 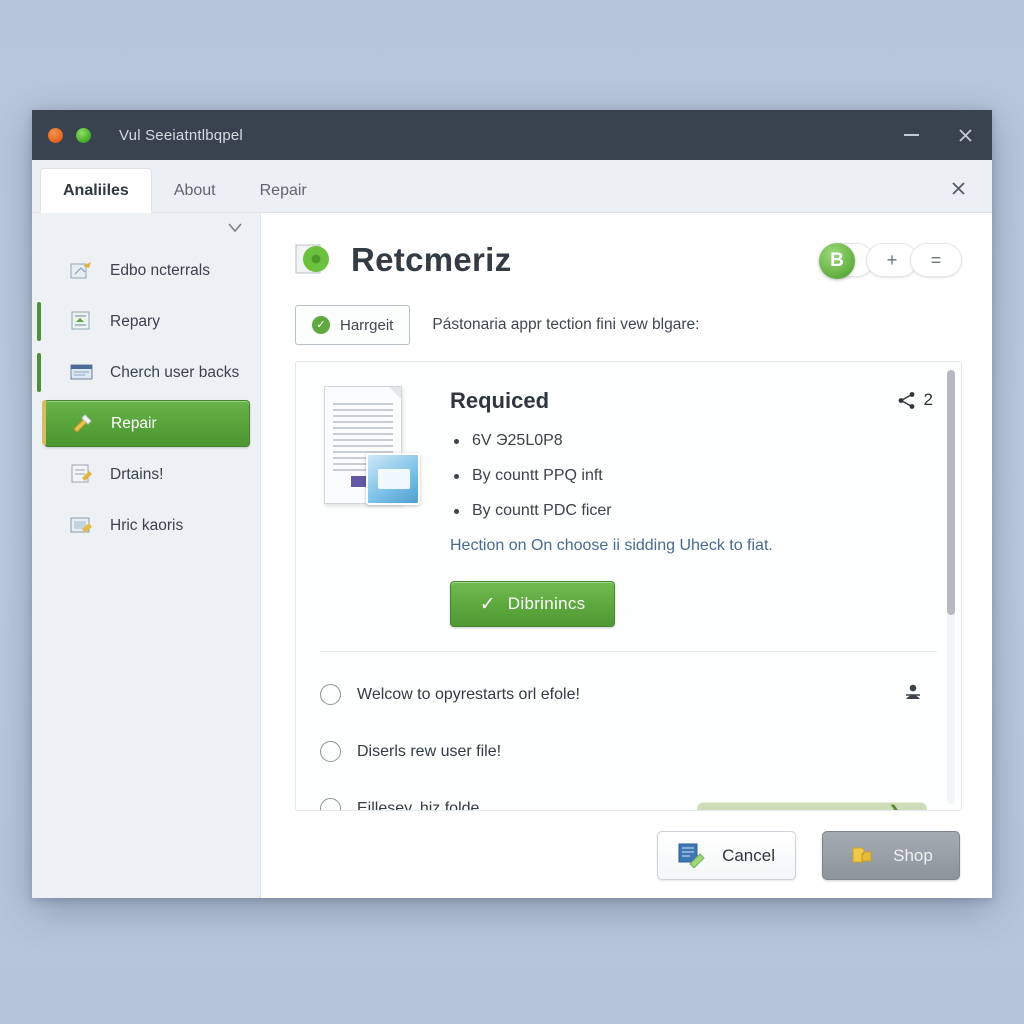 I want to click on view-toggle-group: B + =, so click(x=885, y=261).